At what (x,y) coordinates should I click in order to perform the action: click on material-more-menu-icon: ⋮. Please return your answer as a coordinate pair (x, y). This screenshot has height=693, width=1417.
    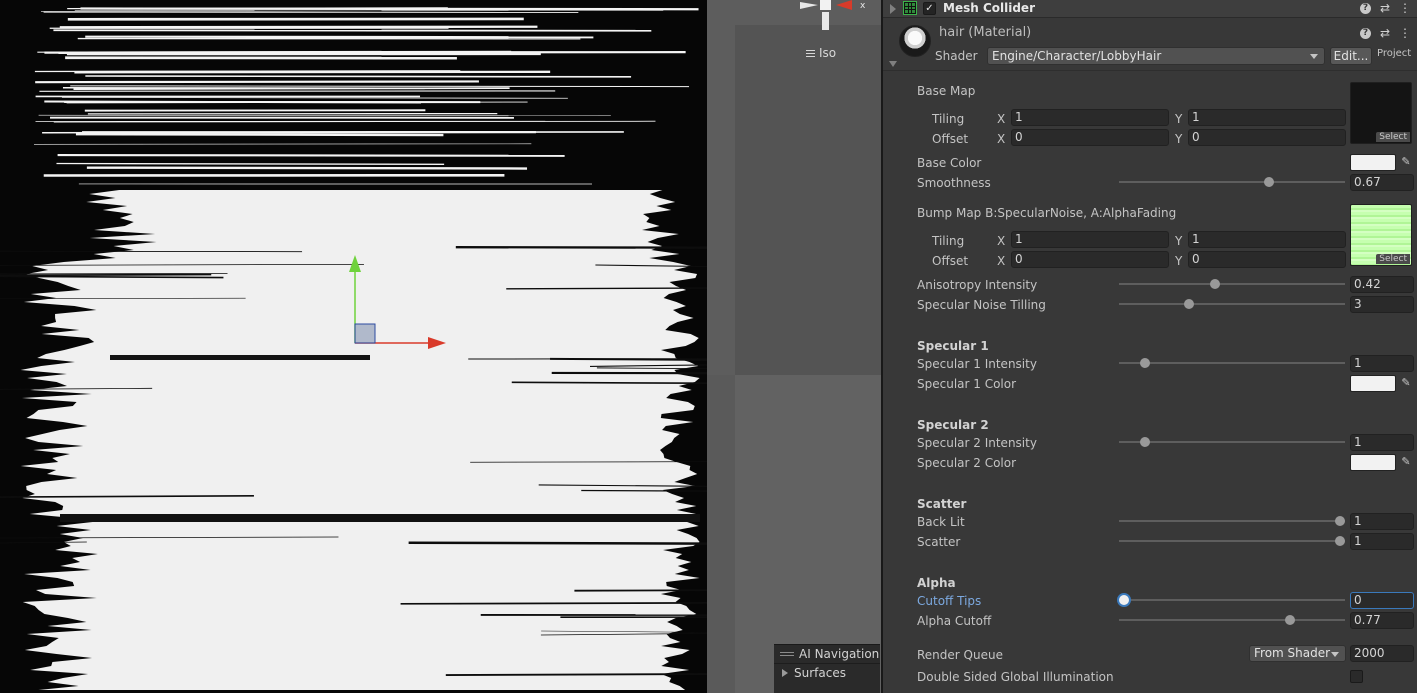
    Looking at the image, I should click on (1405, 33).